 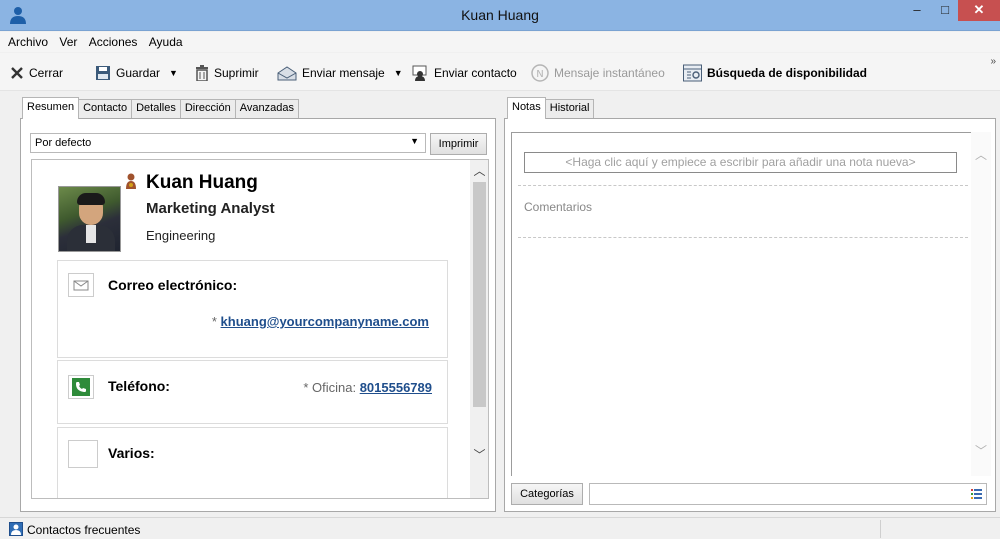 I want to click on close-icon, so click(x=17, y=73).